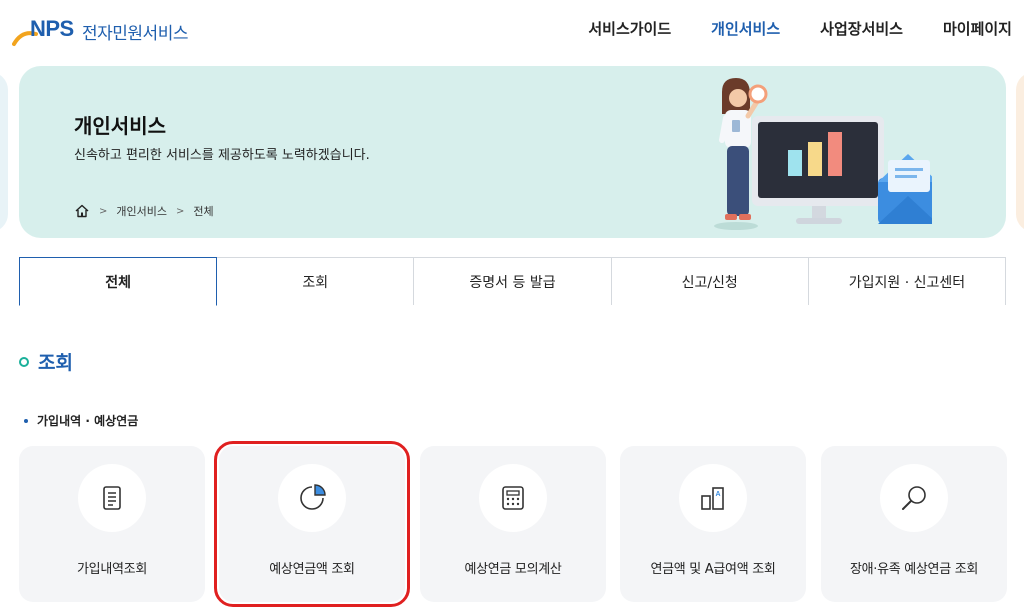 The width and height of the screenshot is (1024, 613). I want to click on card-pension-a-benefit: A 연금액 및 A급여액 조회, so click(713, 524).